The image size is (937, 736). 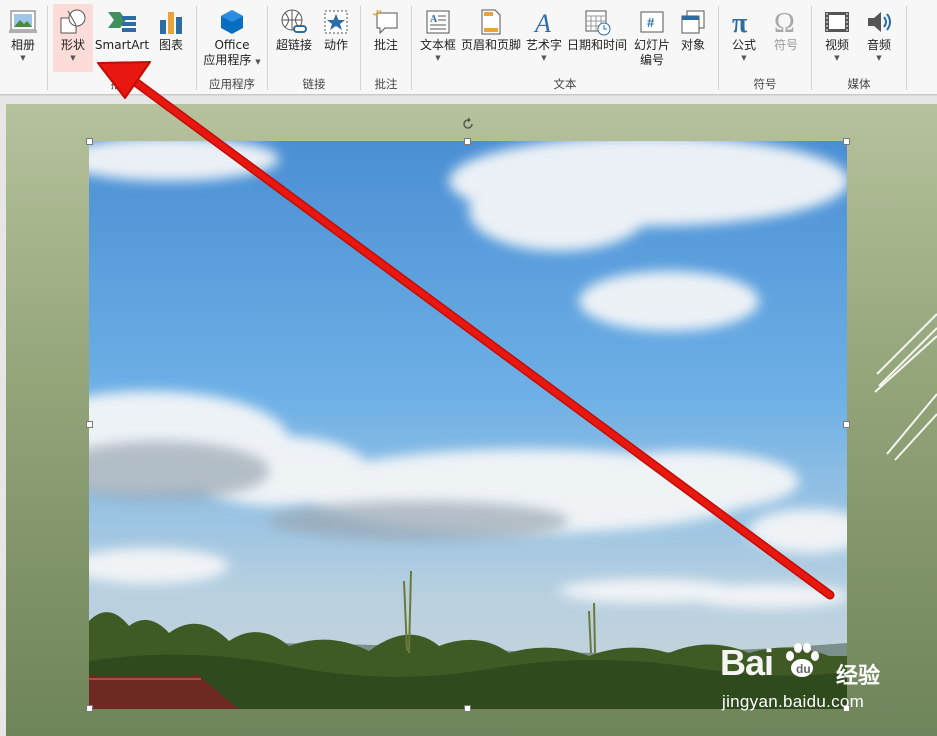 What do you see at coordinates (294, 22) in the screenshot?
I see `hyperlink-icon` at bounding box center [294, 22].